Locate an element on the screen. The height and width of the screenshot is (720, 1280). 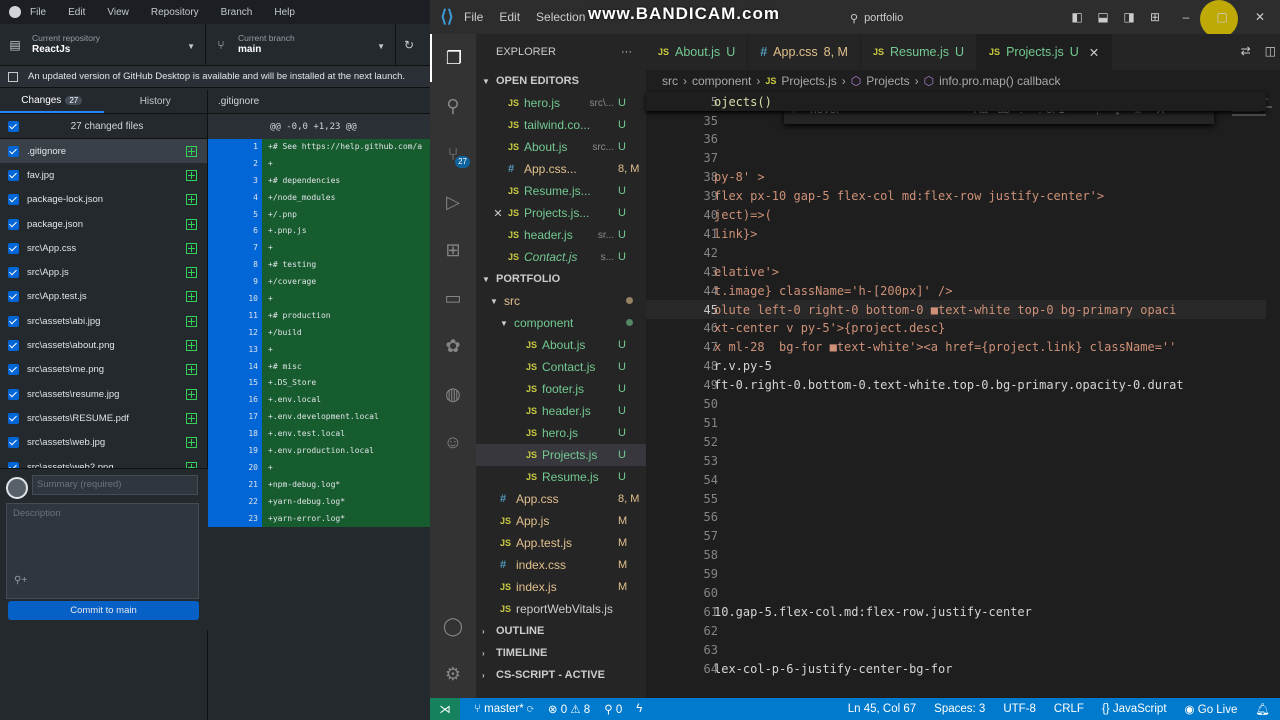
indentation: Spaces: 3 is located at coordinates (959, 709).